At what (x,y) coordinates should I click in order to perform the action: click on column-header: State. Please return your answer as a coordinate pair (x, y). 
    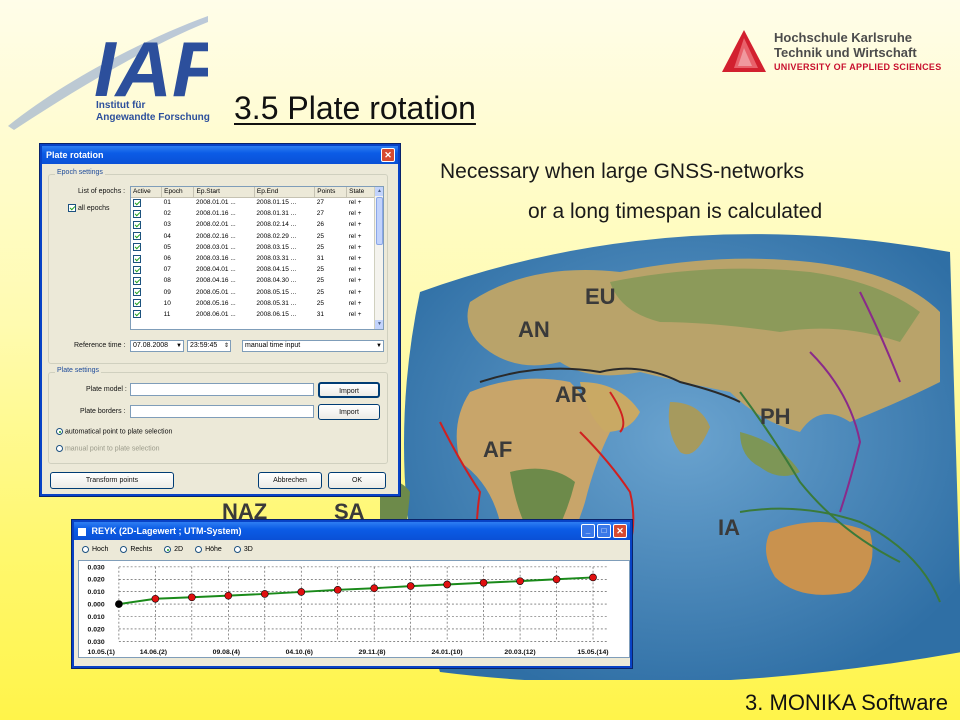
    Looking at the image, I should click on (360, 192).